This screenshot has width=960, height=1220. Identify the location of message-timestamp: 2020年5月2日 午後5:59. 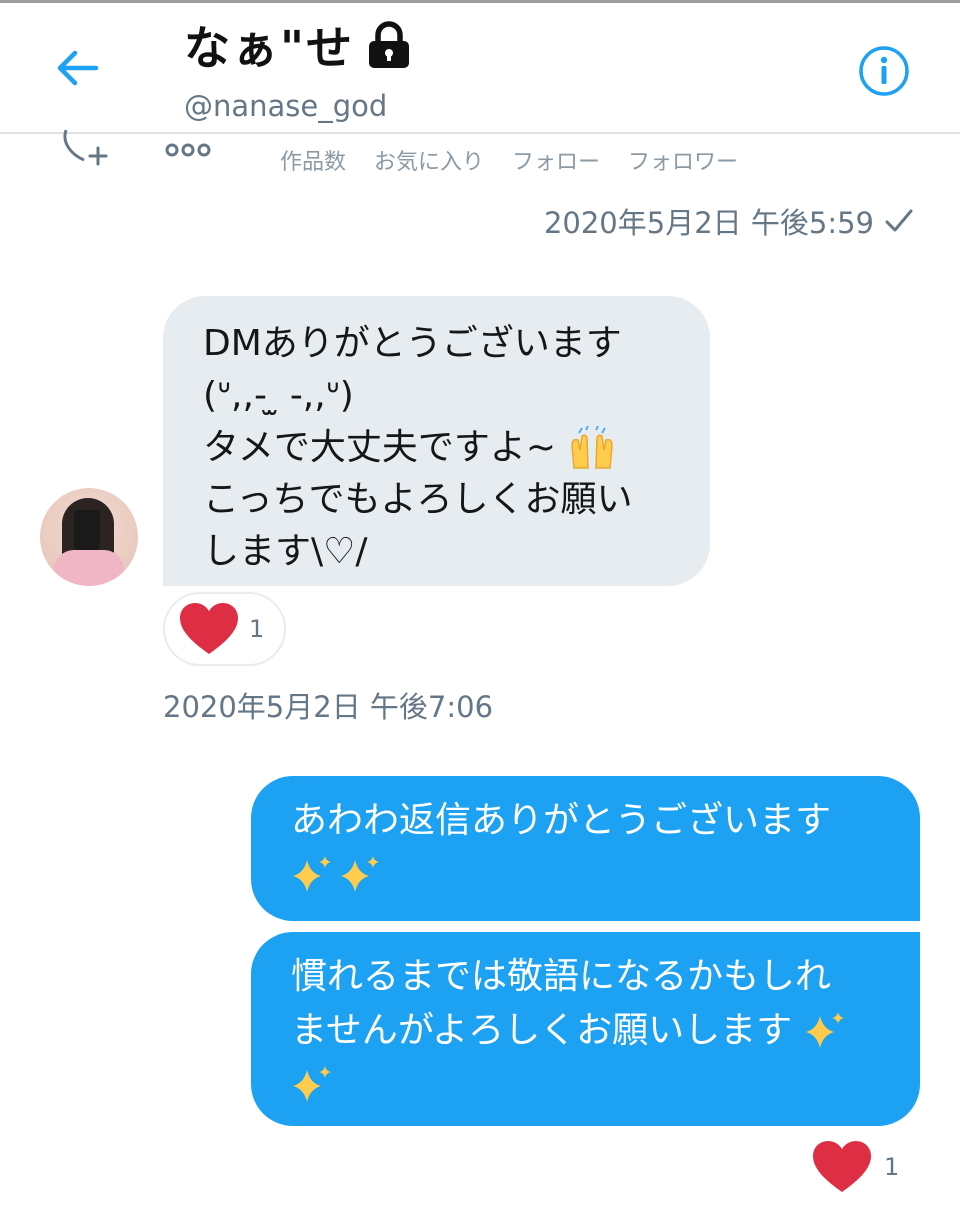
(729, 221).